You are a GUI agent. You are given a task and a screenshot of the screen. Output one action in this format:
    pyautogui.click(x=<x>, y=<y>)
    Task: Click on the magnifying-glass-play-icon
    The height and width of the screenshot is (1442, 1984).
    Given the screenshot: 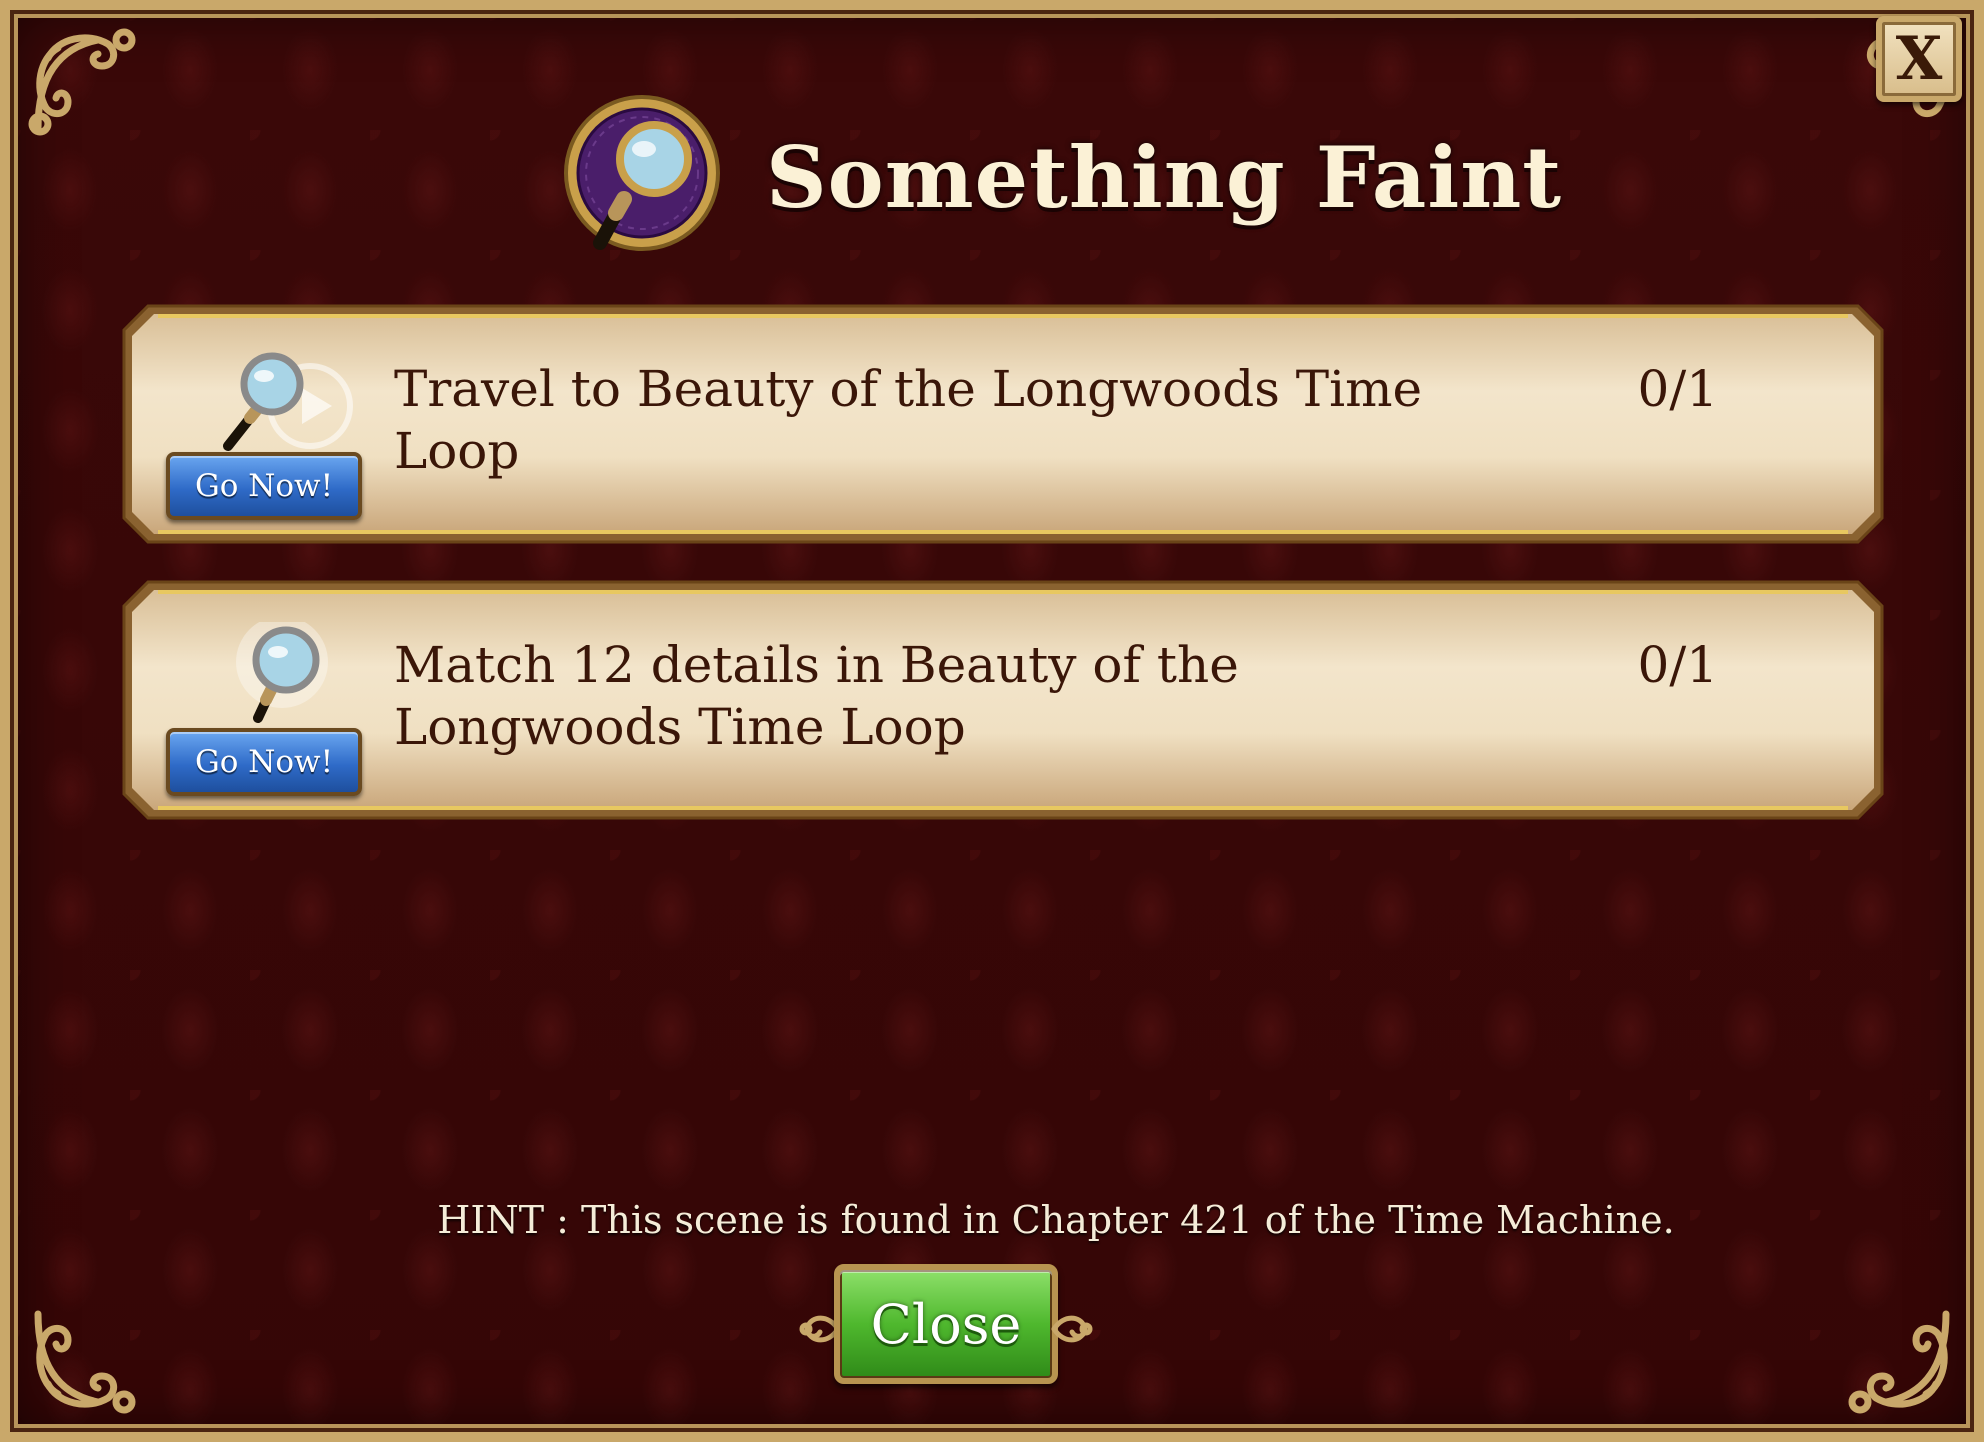 What is the action you would take?
    pyautogui.click(x=288, y=401)
    